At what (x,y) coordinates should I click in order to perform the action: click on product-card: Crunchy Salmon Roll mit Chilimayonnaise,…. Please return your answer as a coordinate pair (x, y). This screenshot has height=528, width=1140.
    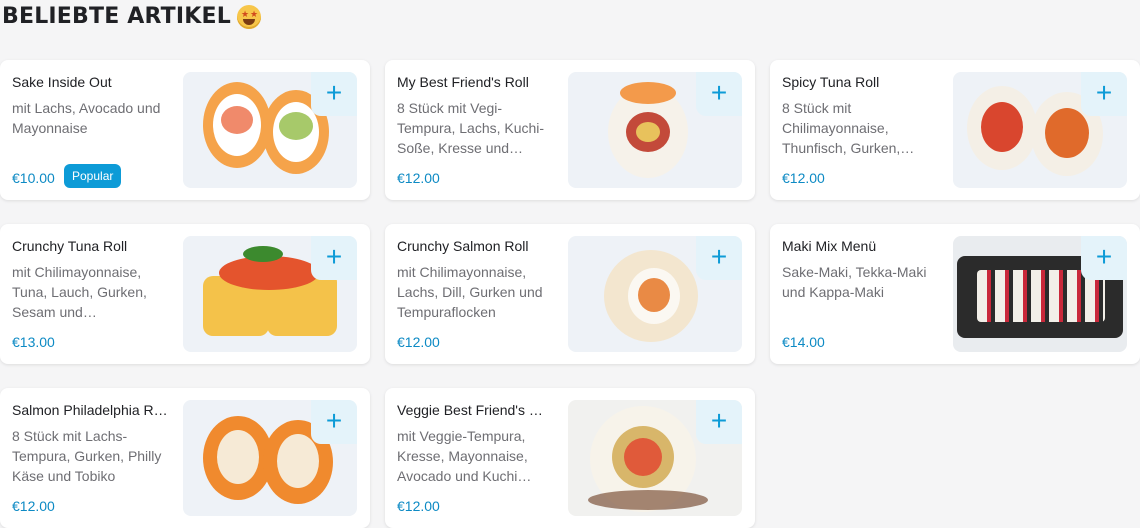
    Looking at the image, I should click on (570, 294).